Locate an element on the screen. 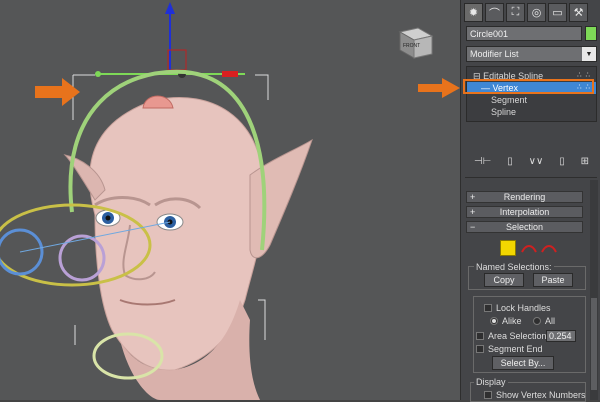 The height and width of the screenshot is (402, 600). motion-icon: ◎ is located at coordinates (536, 12).